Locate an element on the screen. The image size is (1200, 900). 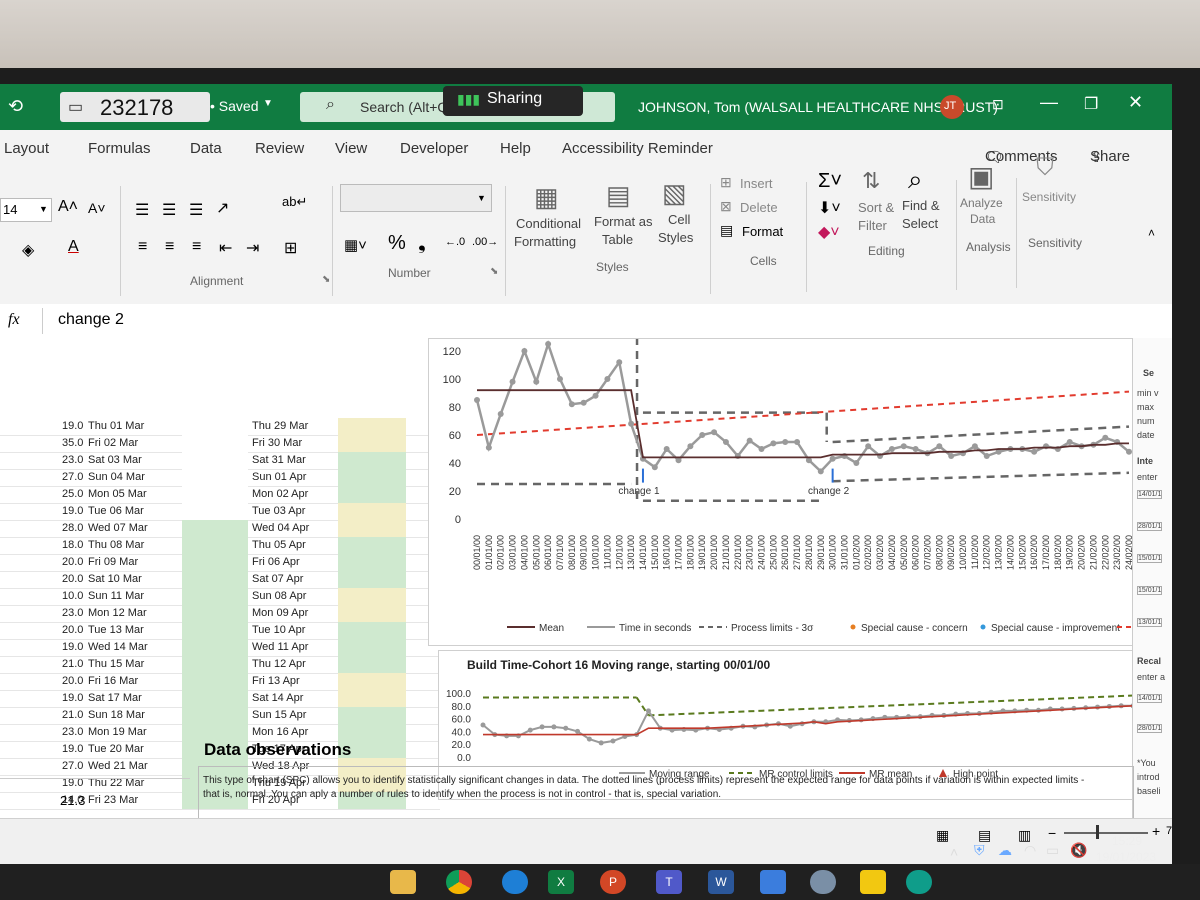
row-date: Sat 10 Mar is located at coordinates (115, 579).